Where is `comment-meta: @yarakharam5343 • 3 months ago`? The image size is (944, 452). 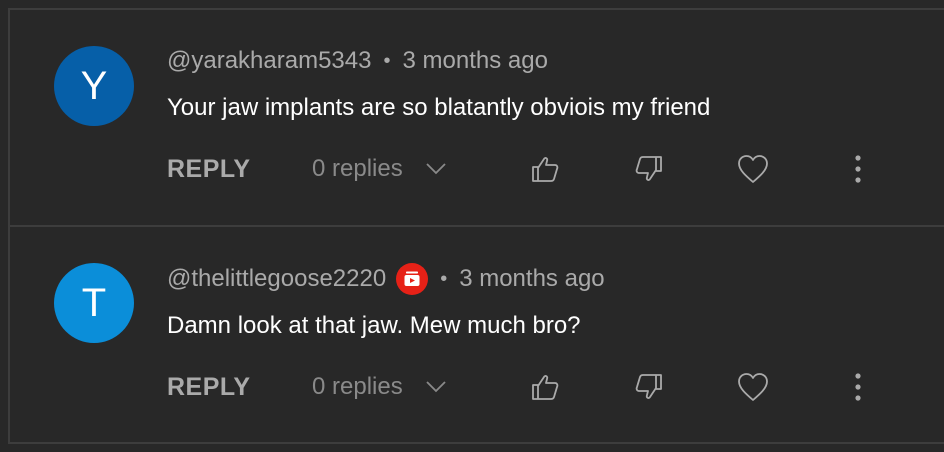
comment-meta: @yarakharam5343 • 3 months ago is located at coordinates (357, 61).